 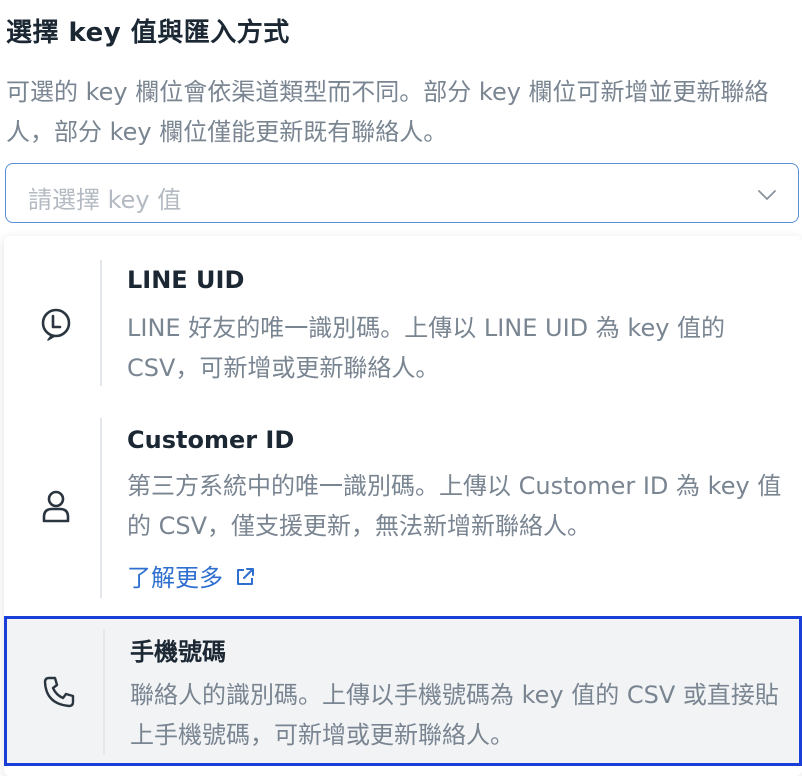 I want to click on key-select-placeholder: 請選擇 key 值, so click(x=105, y=200).